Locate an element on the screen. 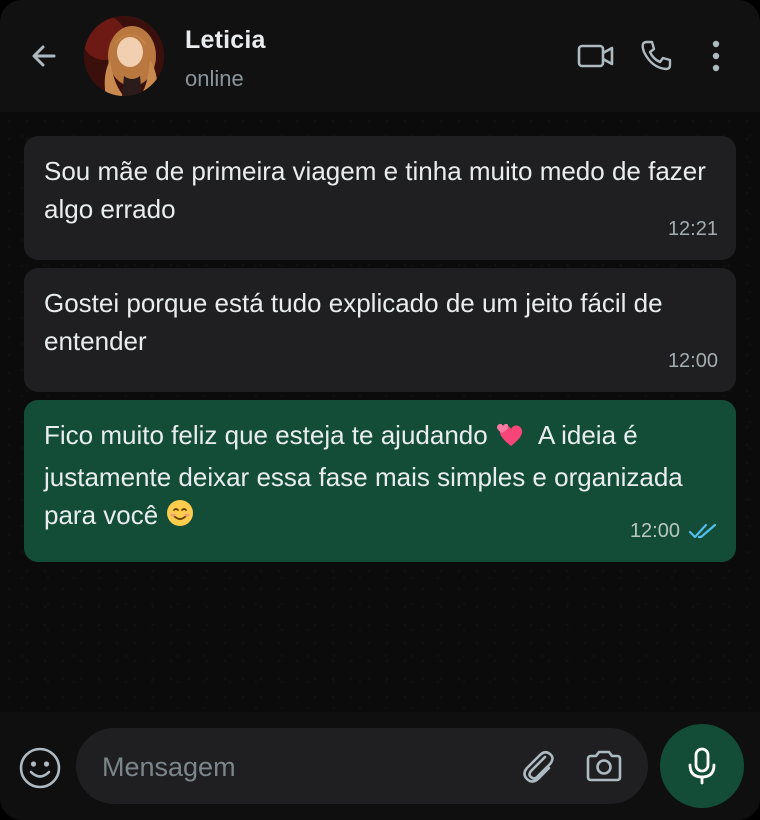  attach-button is located at coordinates (538, 766).